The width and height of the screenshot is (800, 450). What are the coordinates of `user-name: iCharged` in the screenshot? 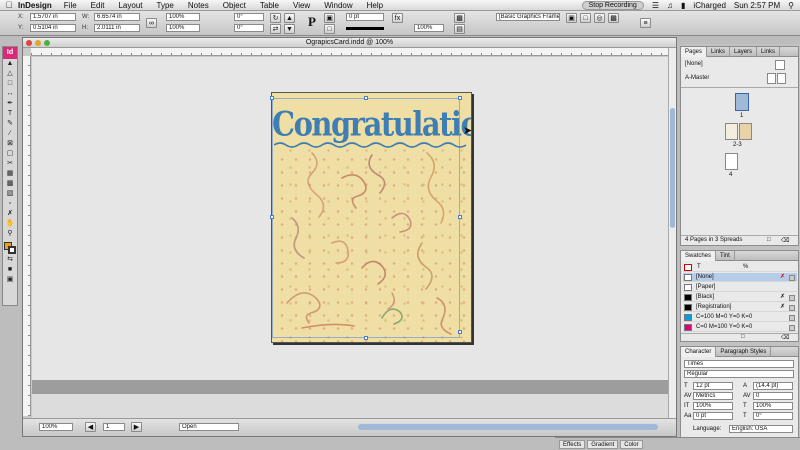 It's located at (709, 5).